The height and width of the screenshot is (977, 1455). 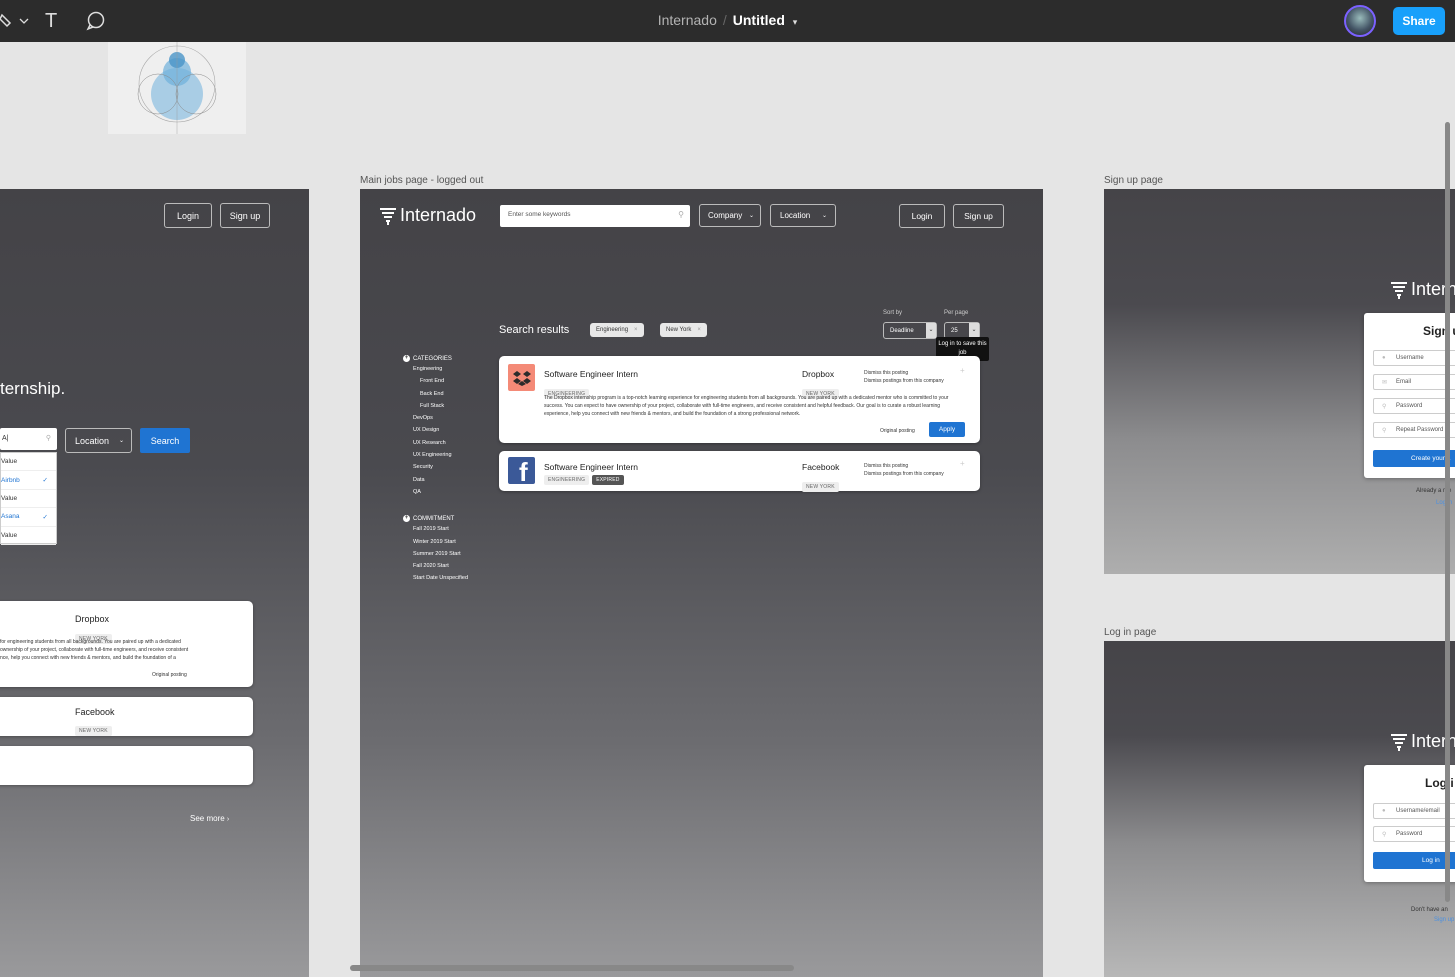 I want to click on category-item: Engineering, so click(x=448, y=372).